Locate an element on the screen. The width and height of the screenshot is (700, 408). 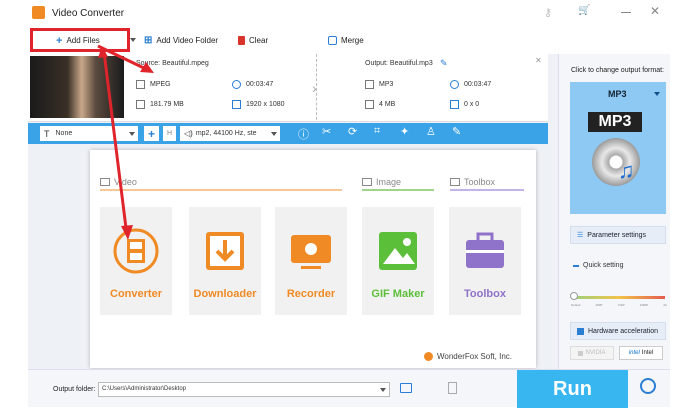
cart-icon: 🛒 is located at coordinates (584, 11).